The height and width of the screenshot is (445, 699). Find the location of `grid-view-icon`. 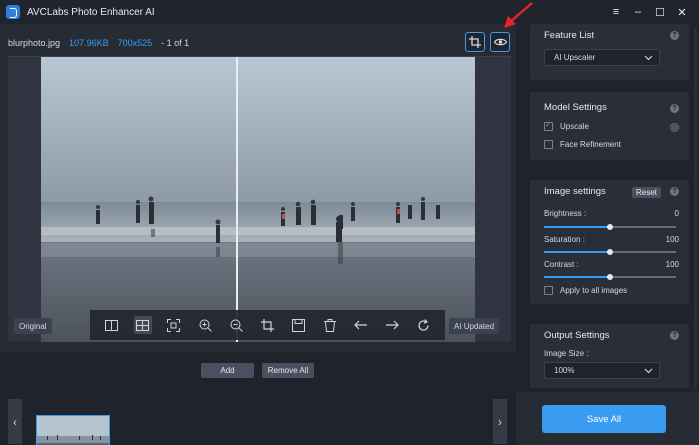

grid-view-icon is located at coordinates (142, 325).